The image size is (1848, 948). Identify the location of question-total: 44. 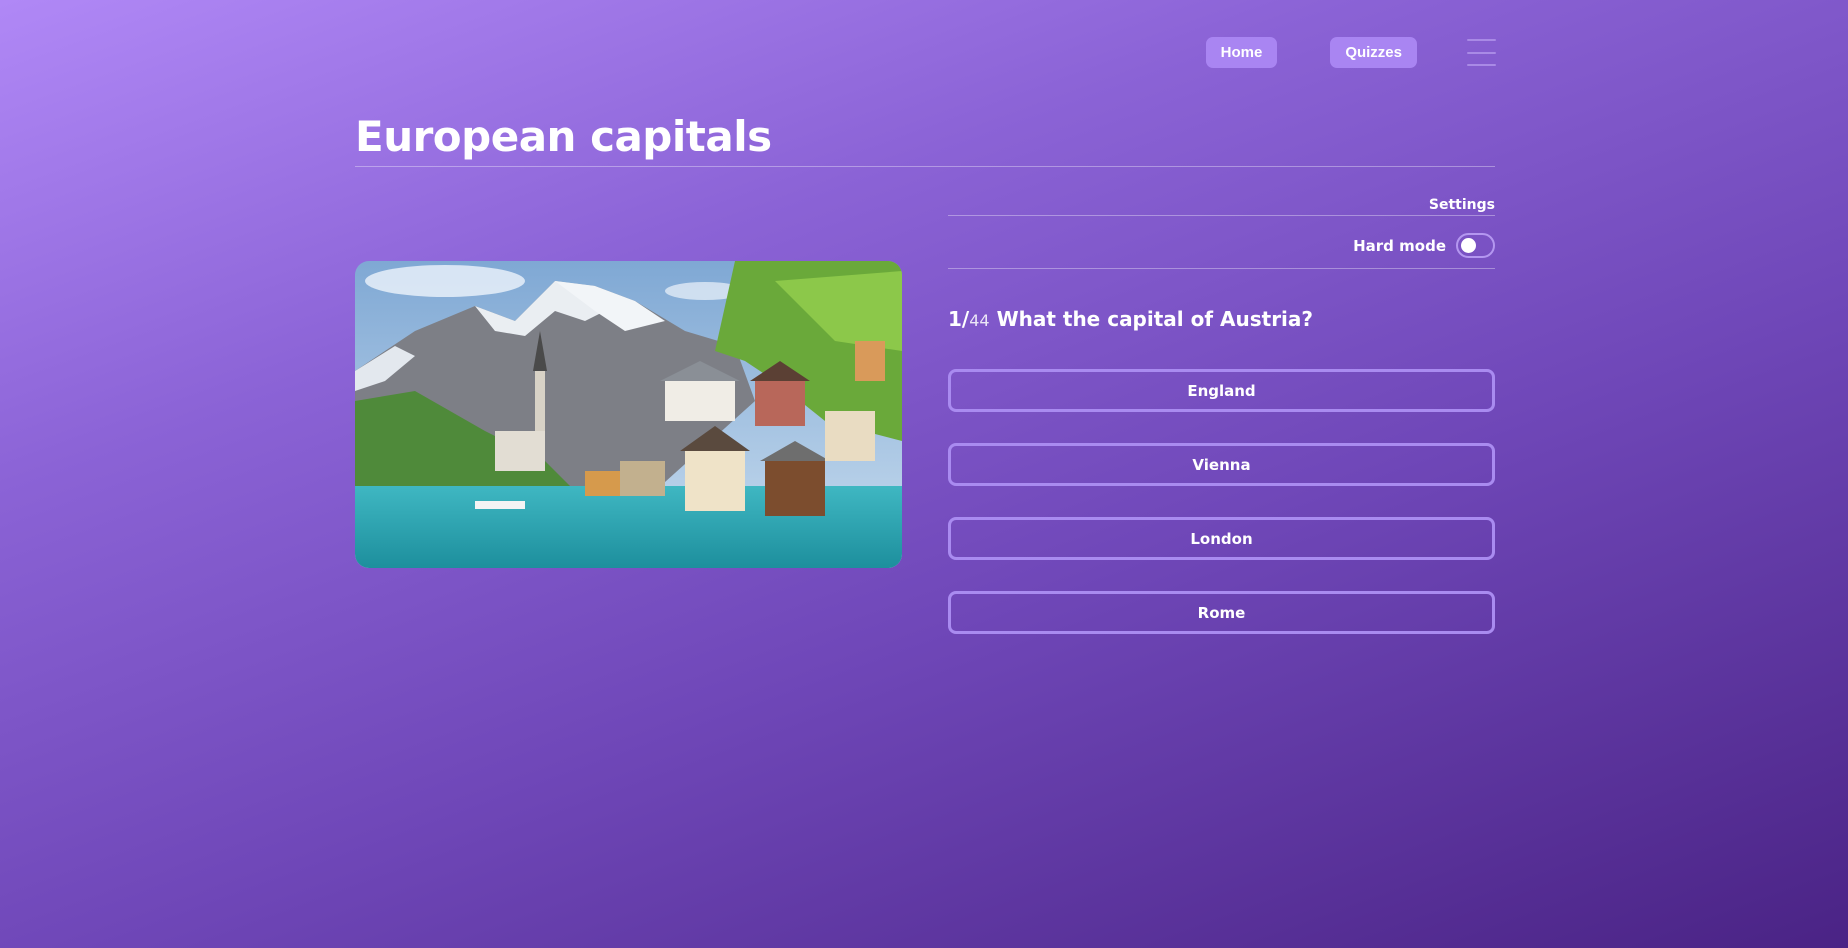
(979, 320).